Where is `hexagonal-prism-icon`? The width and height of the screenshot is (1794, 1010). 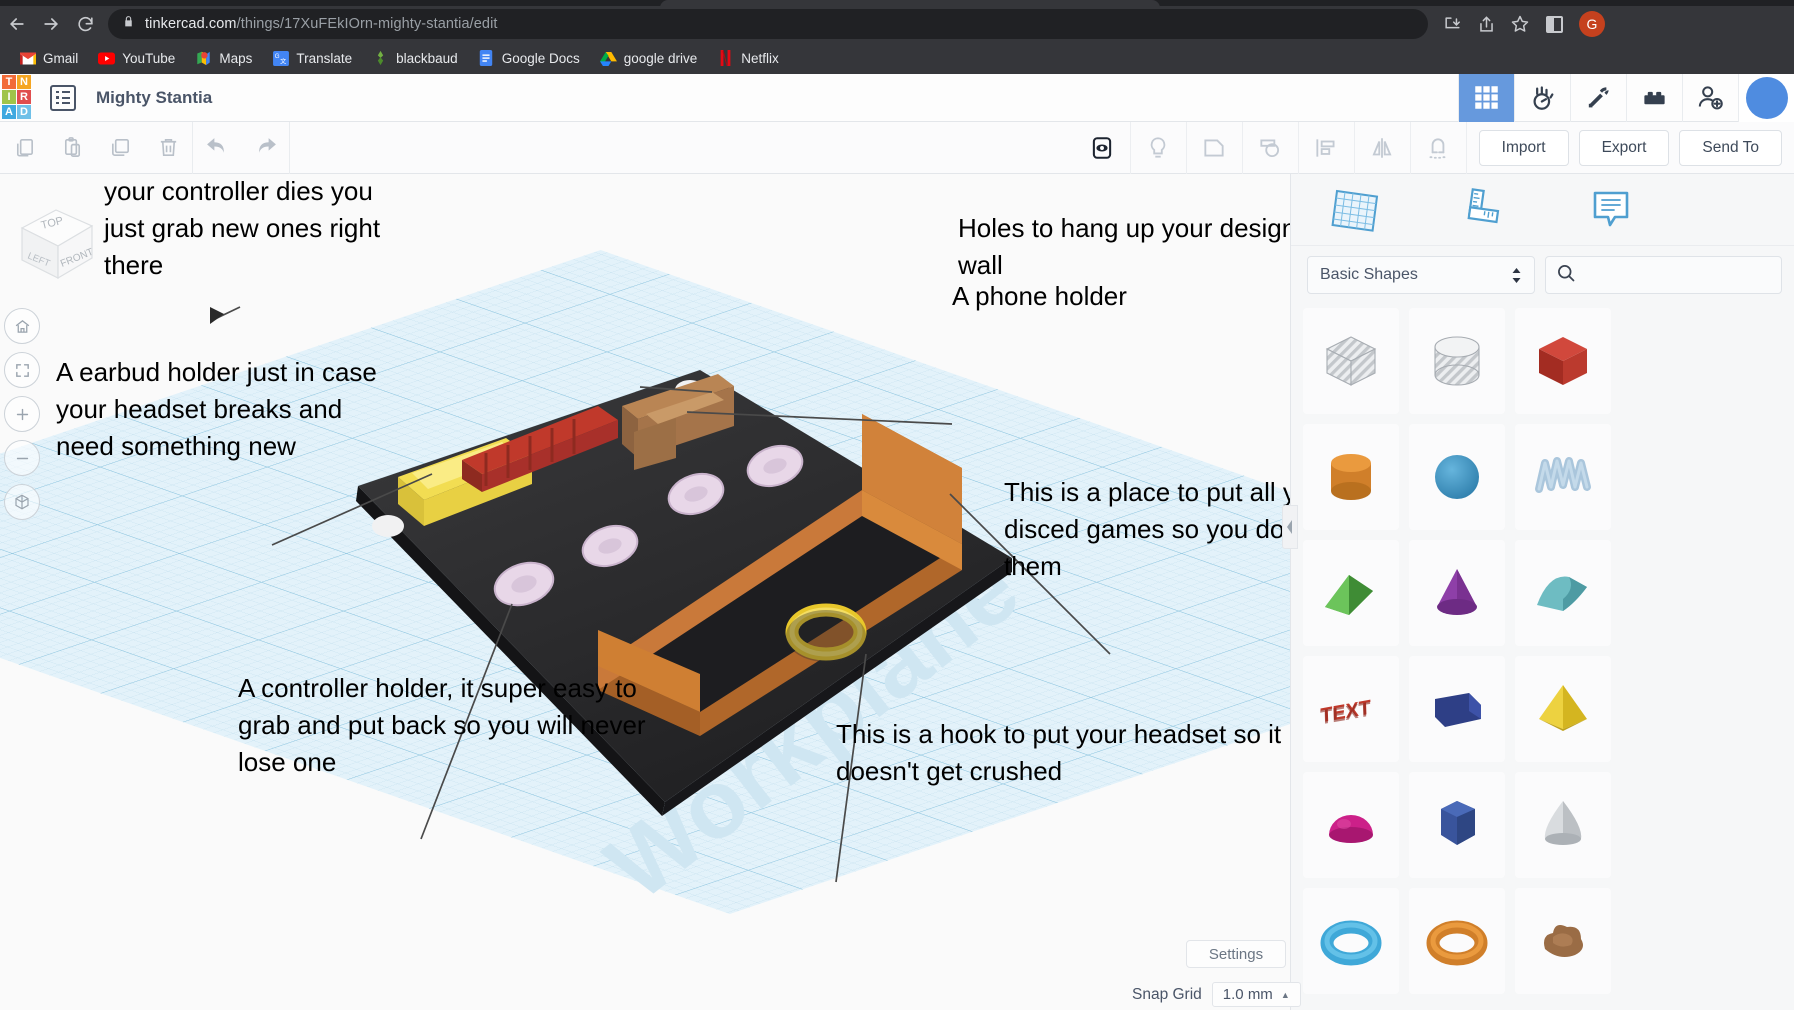
hexagonal-prism-icon is located at coordinates (1458, 823).